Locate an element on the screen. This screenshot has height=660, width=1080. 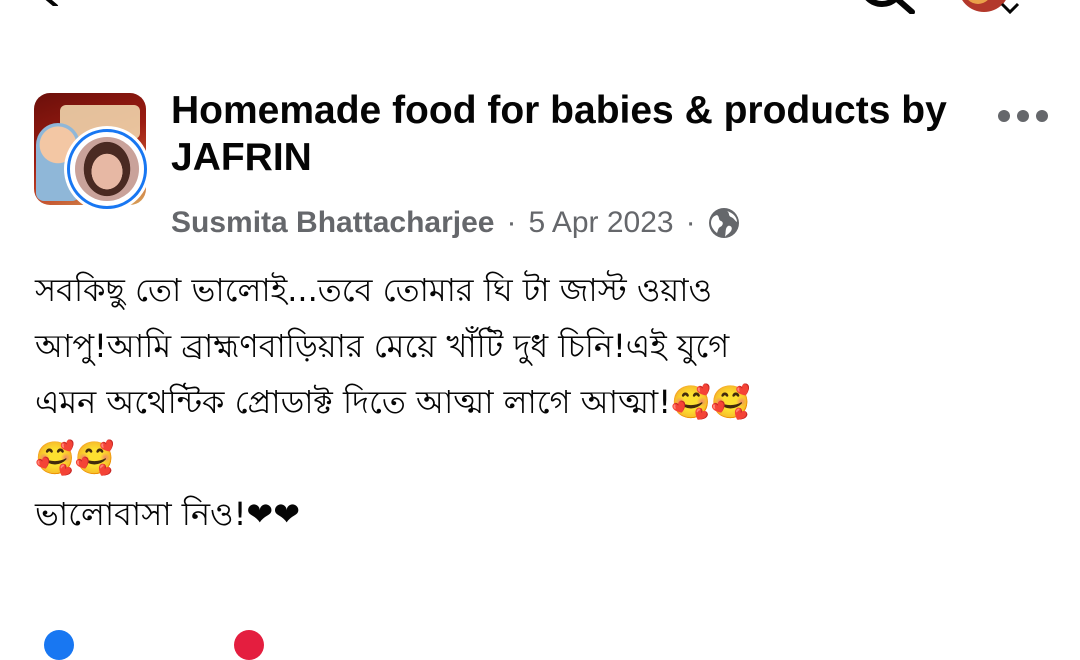
more-options-icon is located at coordinates (1004, 116).